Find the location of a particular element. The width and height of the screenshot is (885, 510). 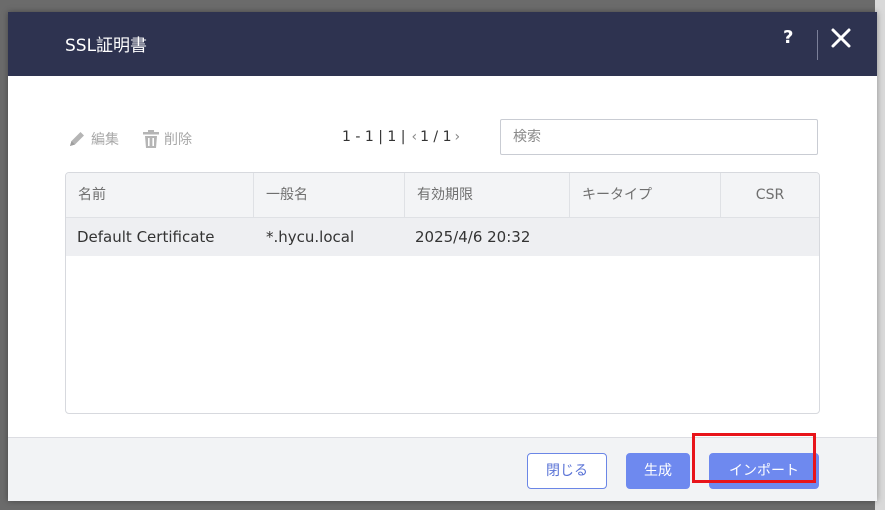

import-button: インポート is located at coordinates (764, 471).